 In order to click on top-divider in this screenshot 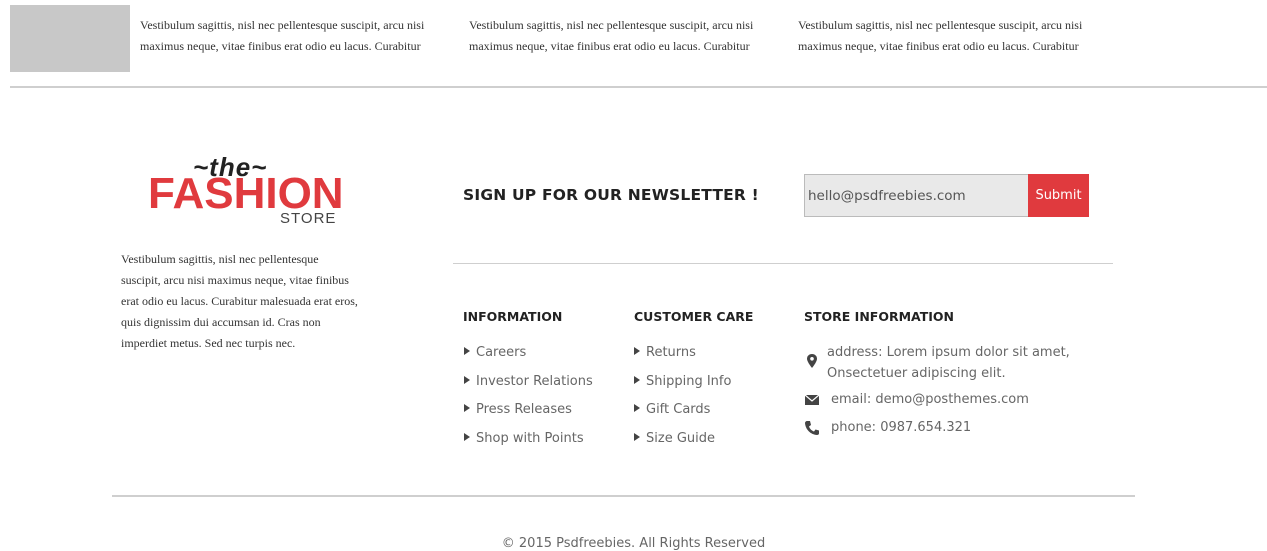, I will do `click(638, 87)`.